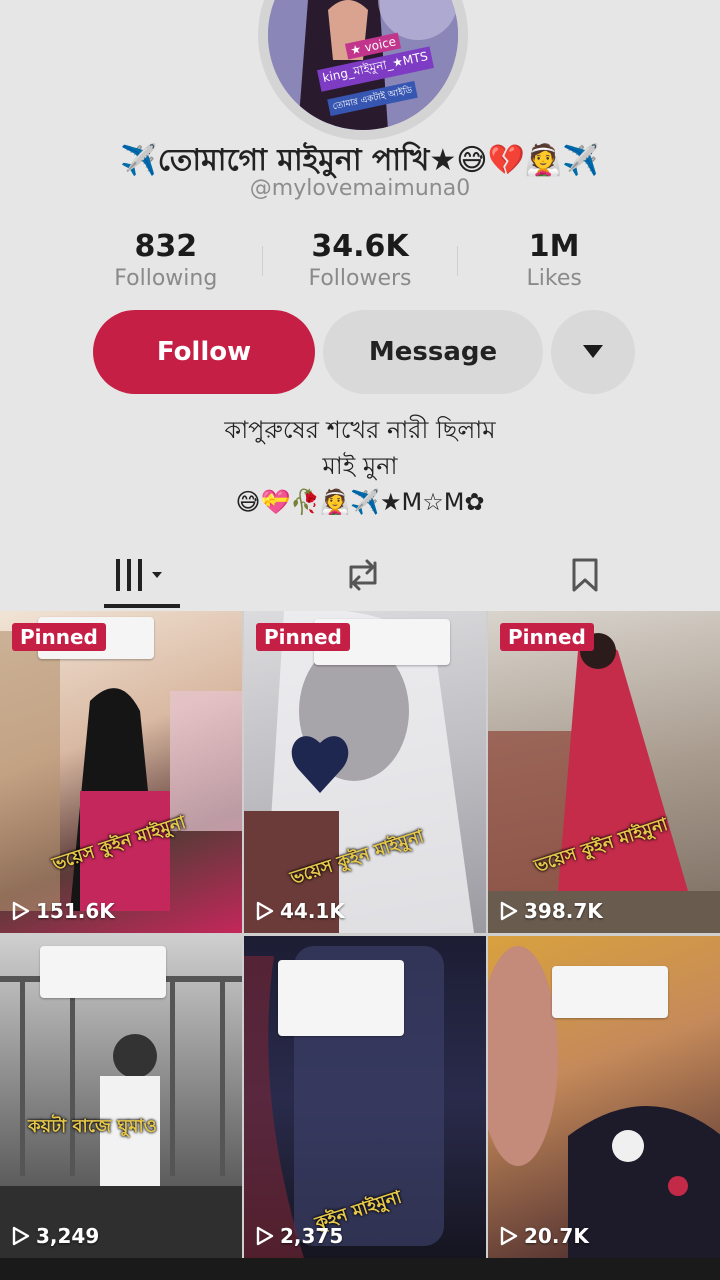 This screenshot has width=720, height=1280. Describe the element at coordinates (556, 1236) in the screenshot. I see `view-count-value: 20.7K` at that location.